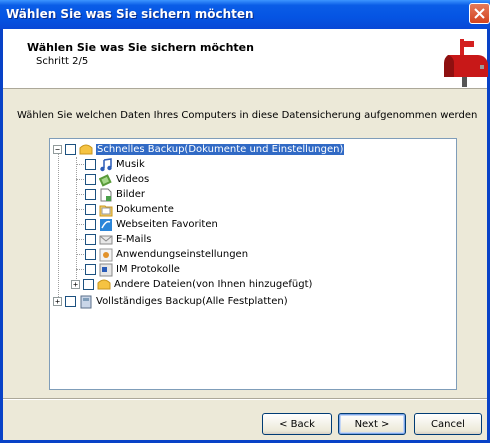 This screenshot has width=490, height=443. I want to click on tree-node-documents: Dokumente, so click(129, 209).